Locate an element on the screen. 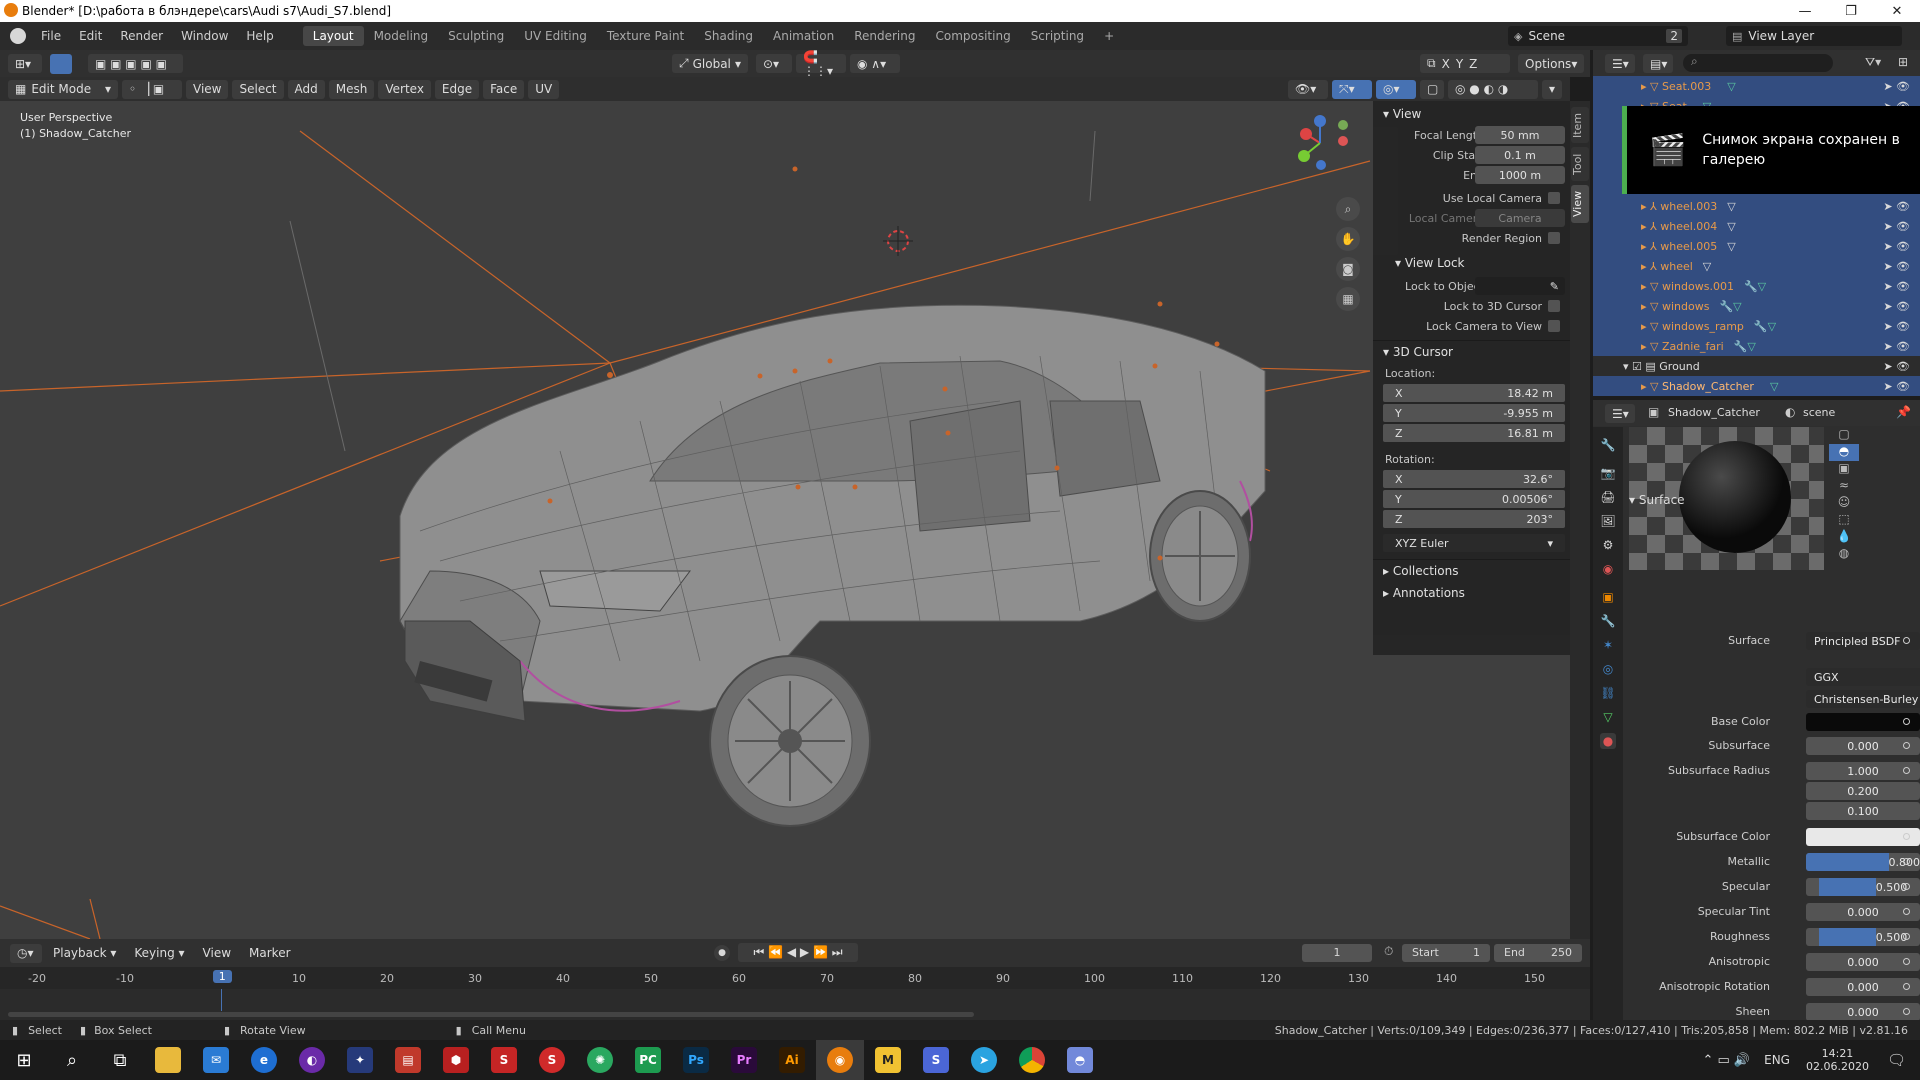 The image size is (1920, 1080). outliner-row: ▸ ▽ Zadnie_fari 🔧▽ ➤ 👁 is located at coordinates (1756, 346).